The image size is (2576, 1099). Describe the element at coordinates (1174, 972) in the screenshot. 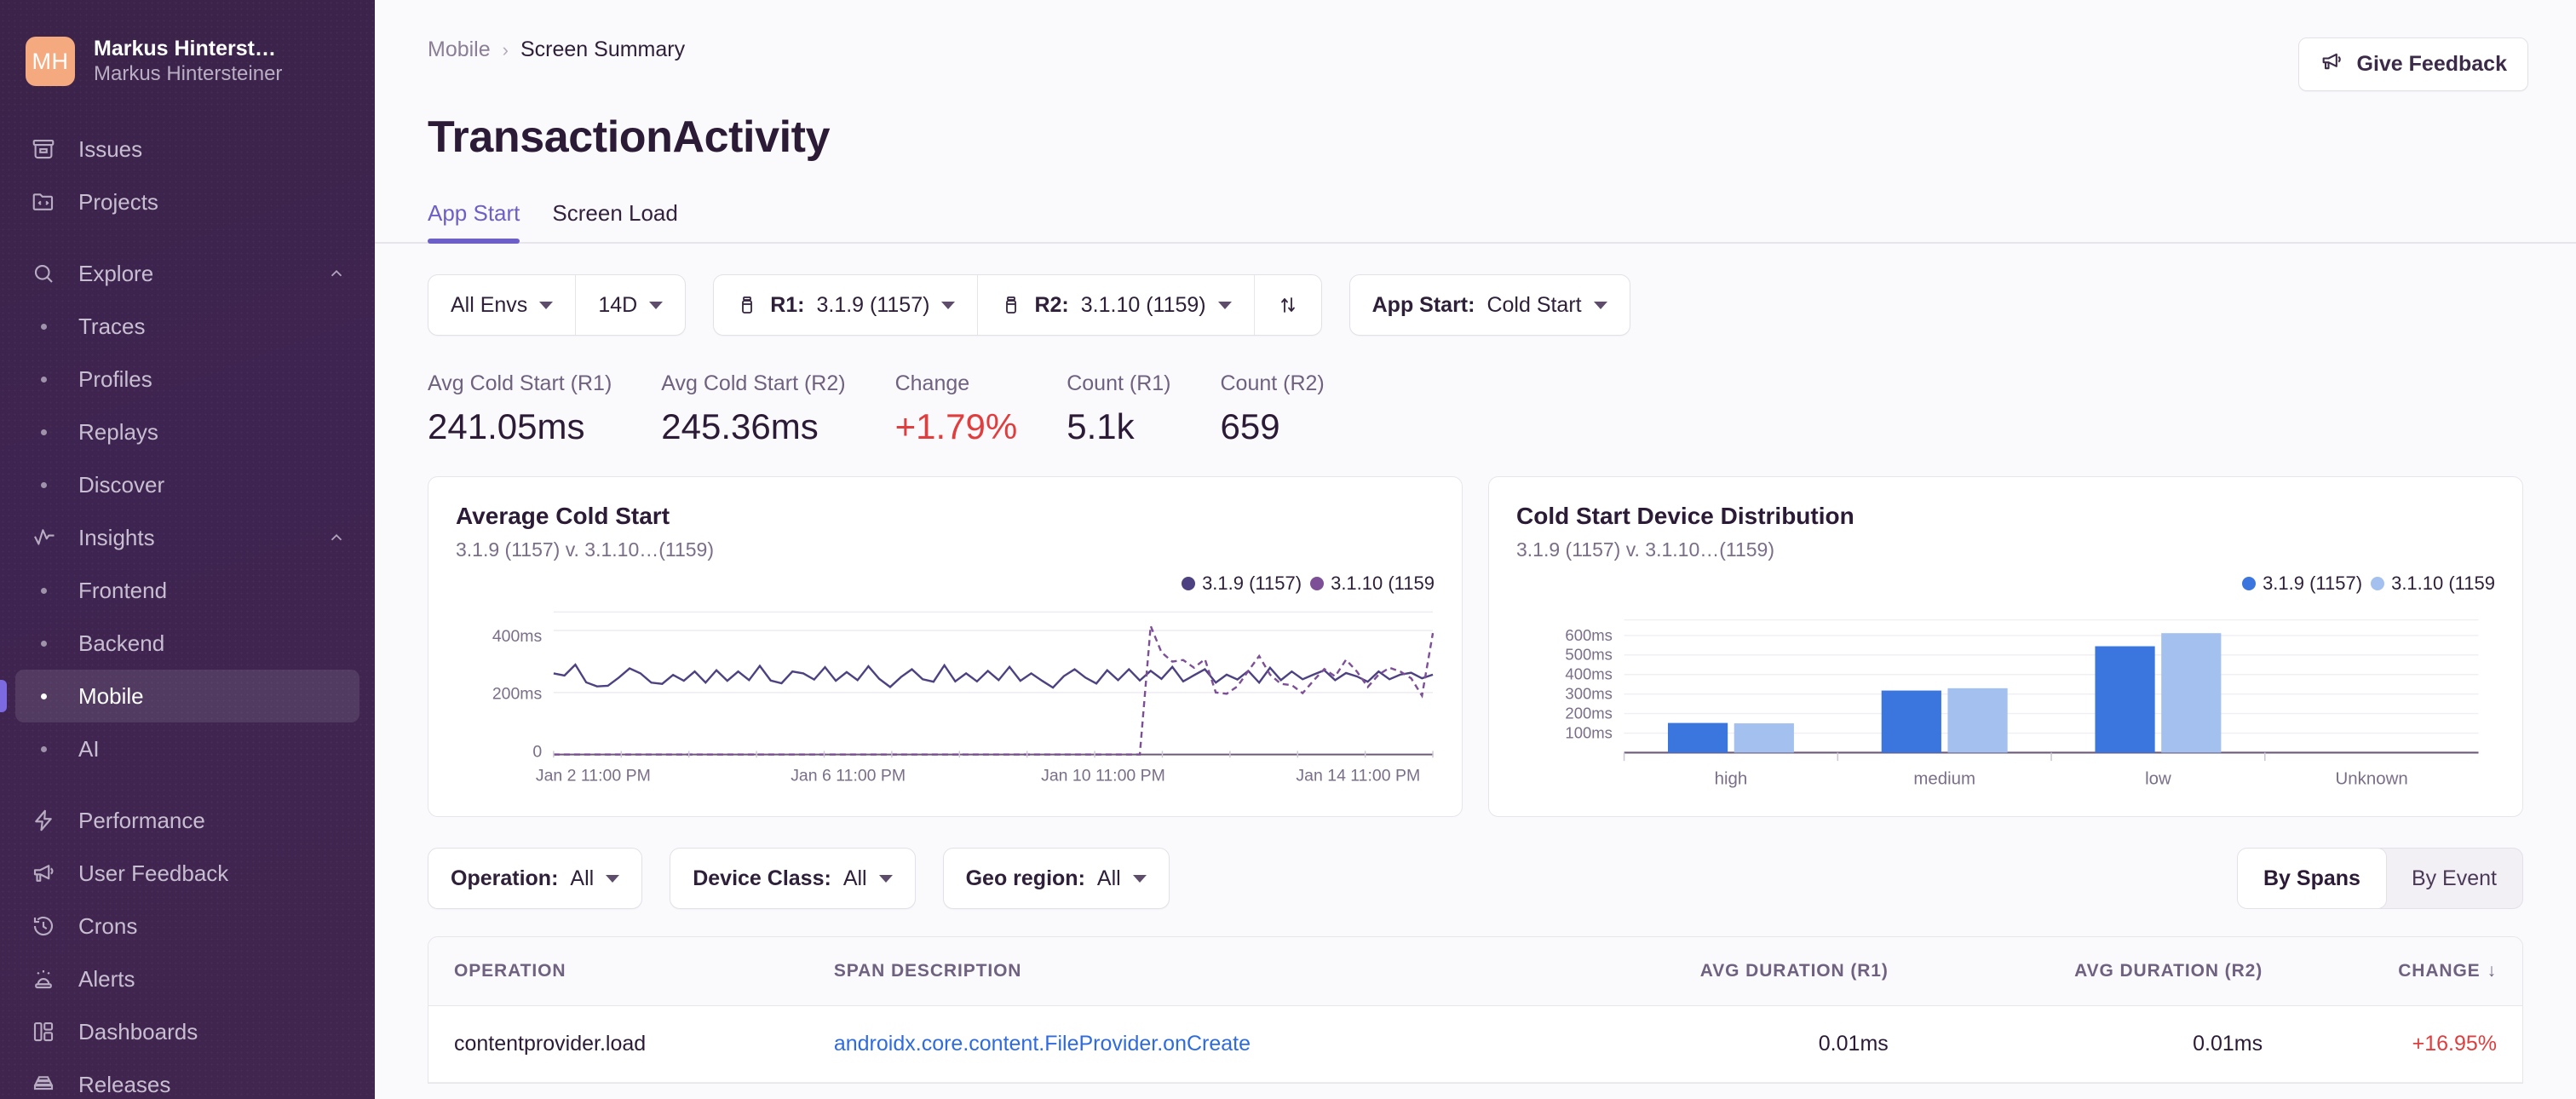

I see `column-span-description: SPAN DESCRIPTION` at that location.